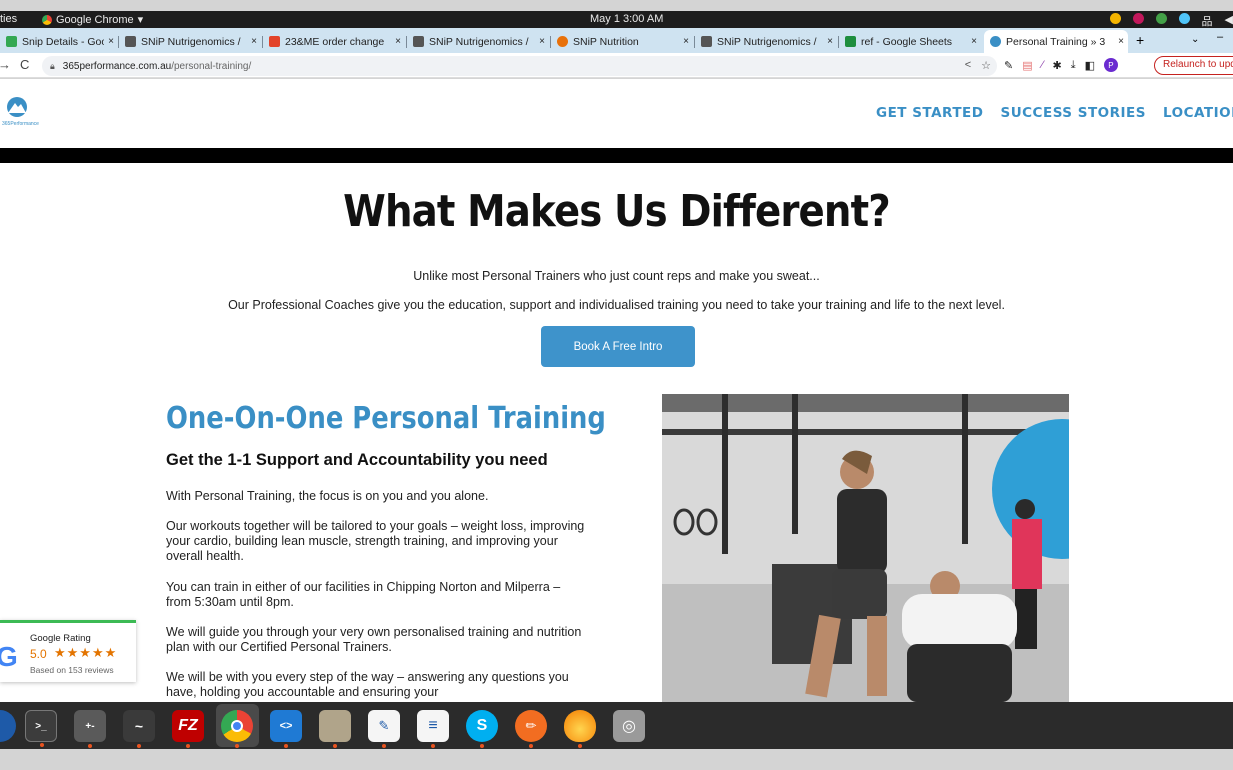  I want to click on system-monitor-icon: ~, so click(139, 729).